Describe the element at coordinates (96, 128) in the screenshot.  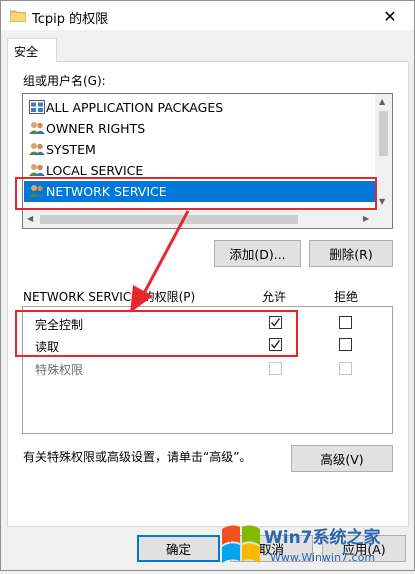
I see `list-item-label: OWNER RIGHTS` at that location.